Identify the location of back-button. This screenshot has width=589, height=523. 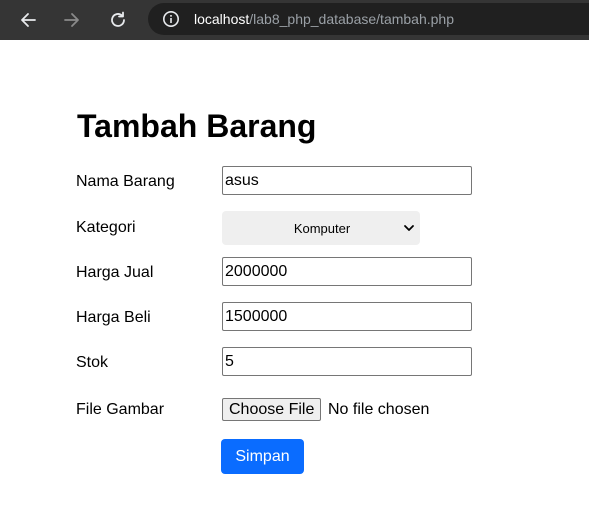
(28, 20).